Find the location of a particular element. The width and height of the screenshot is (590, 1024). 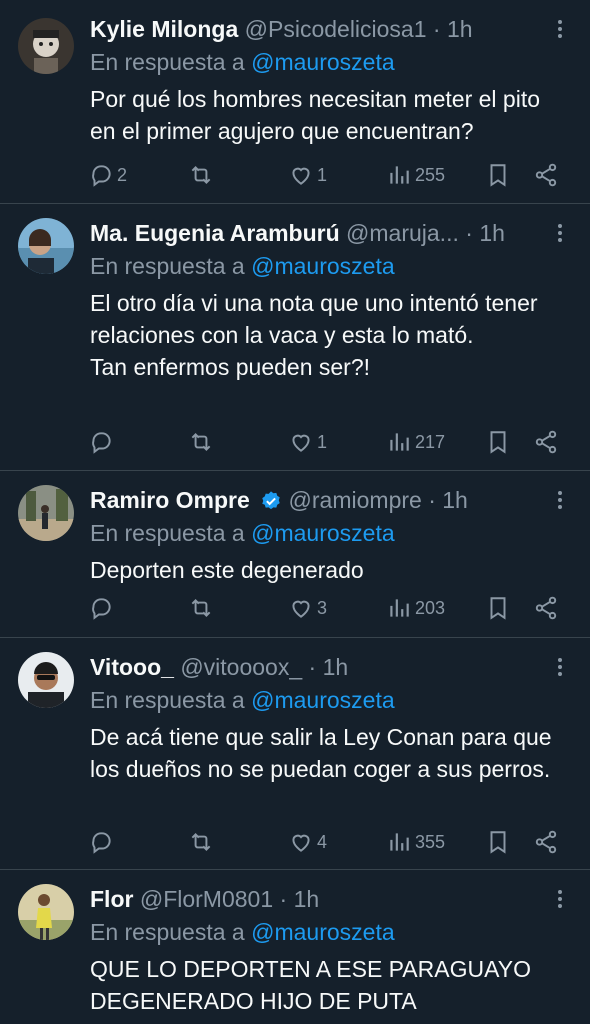

views-button: 255 is located at coordinates (415, 175).